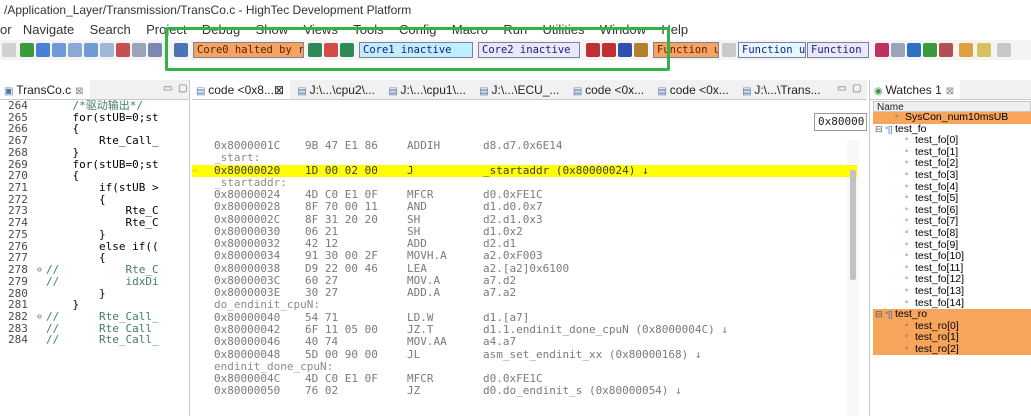  I want to click on function-combo-1: Function u, so click(686, 50).